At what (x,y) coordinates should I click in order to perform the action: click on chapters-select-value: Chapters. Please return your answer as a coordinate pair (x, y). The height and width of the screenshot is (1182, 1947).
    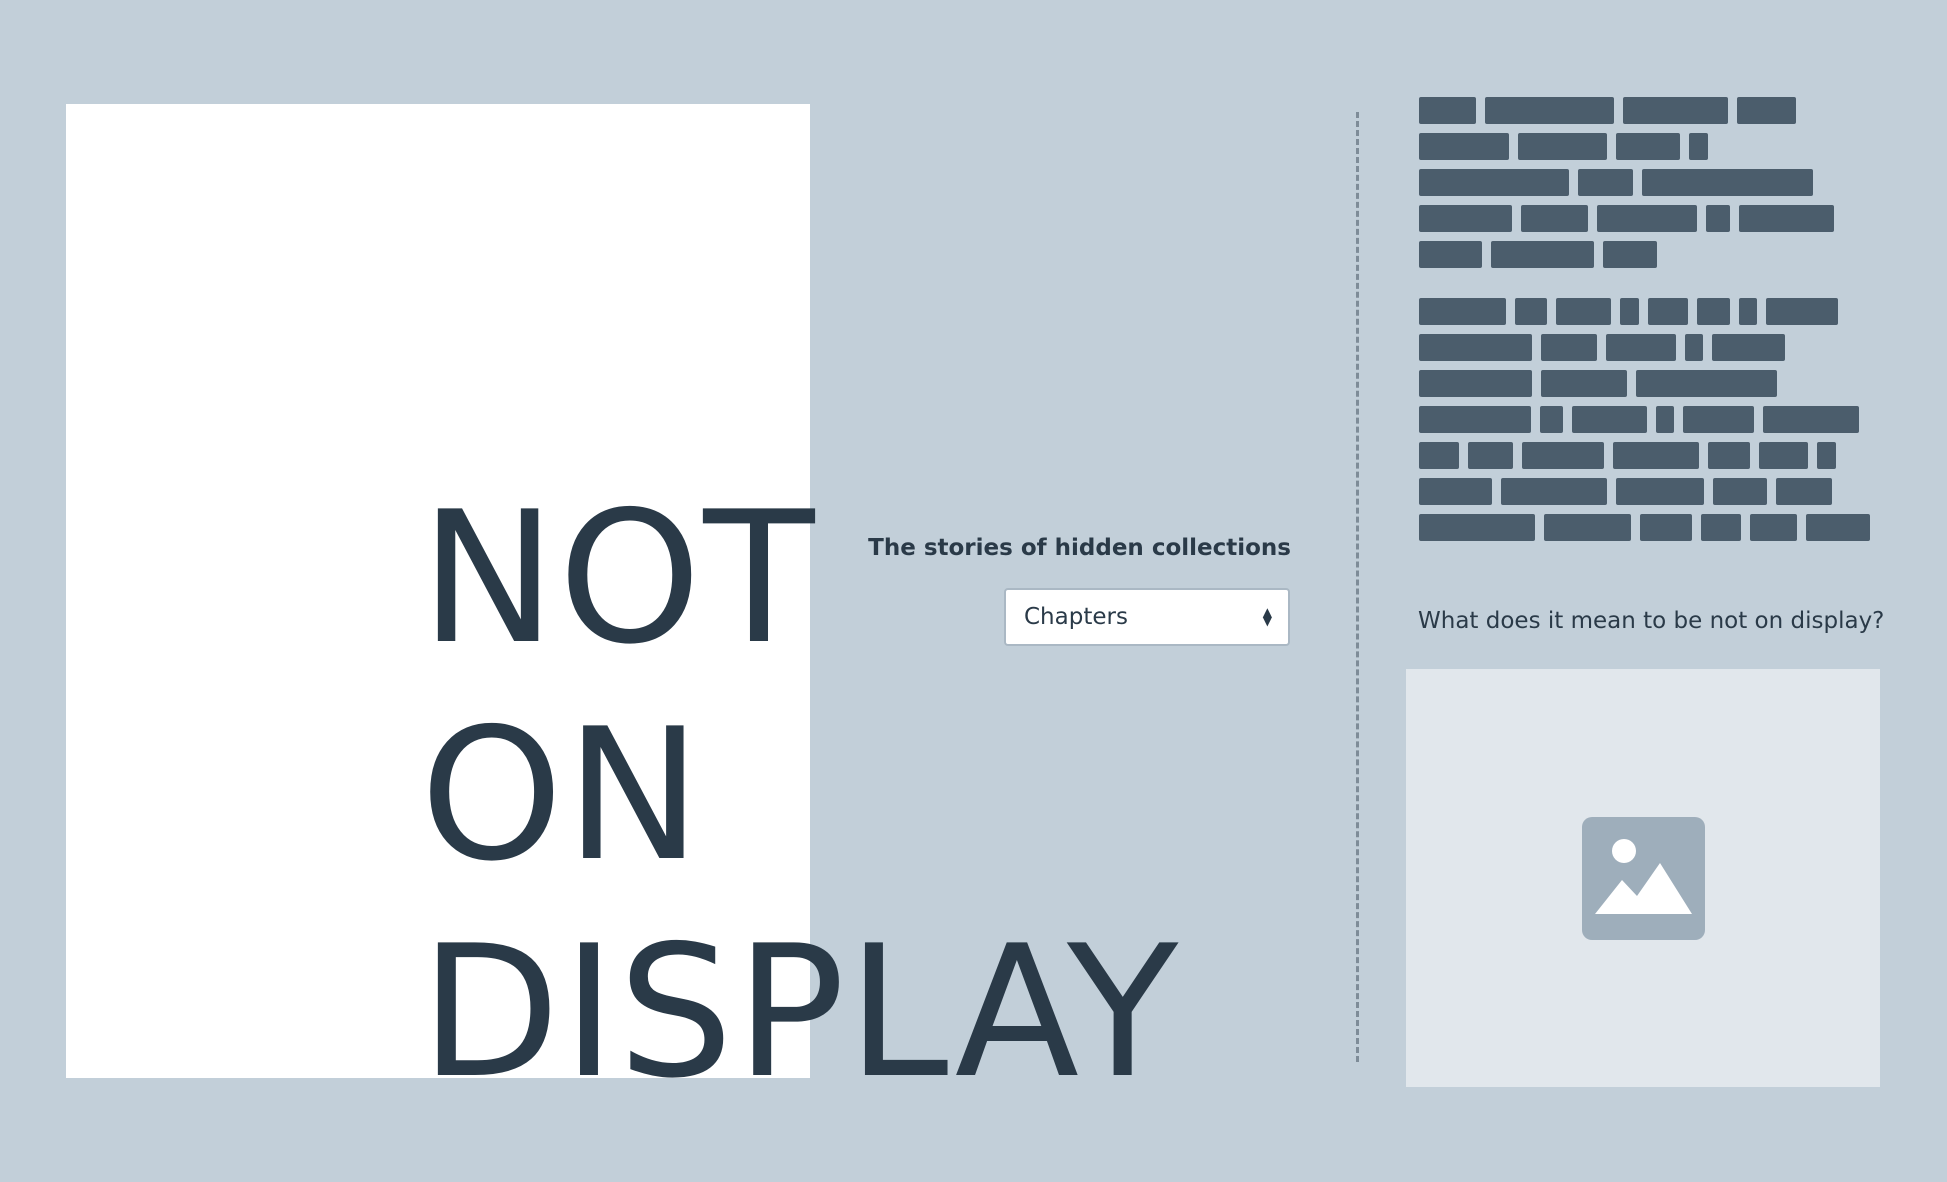
    Looking at the image, I should click on (1076, 617).